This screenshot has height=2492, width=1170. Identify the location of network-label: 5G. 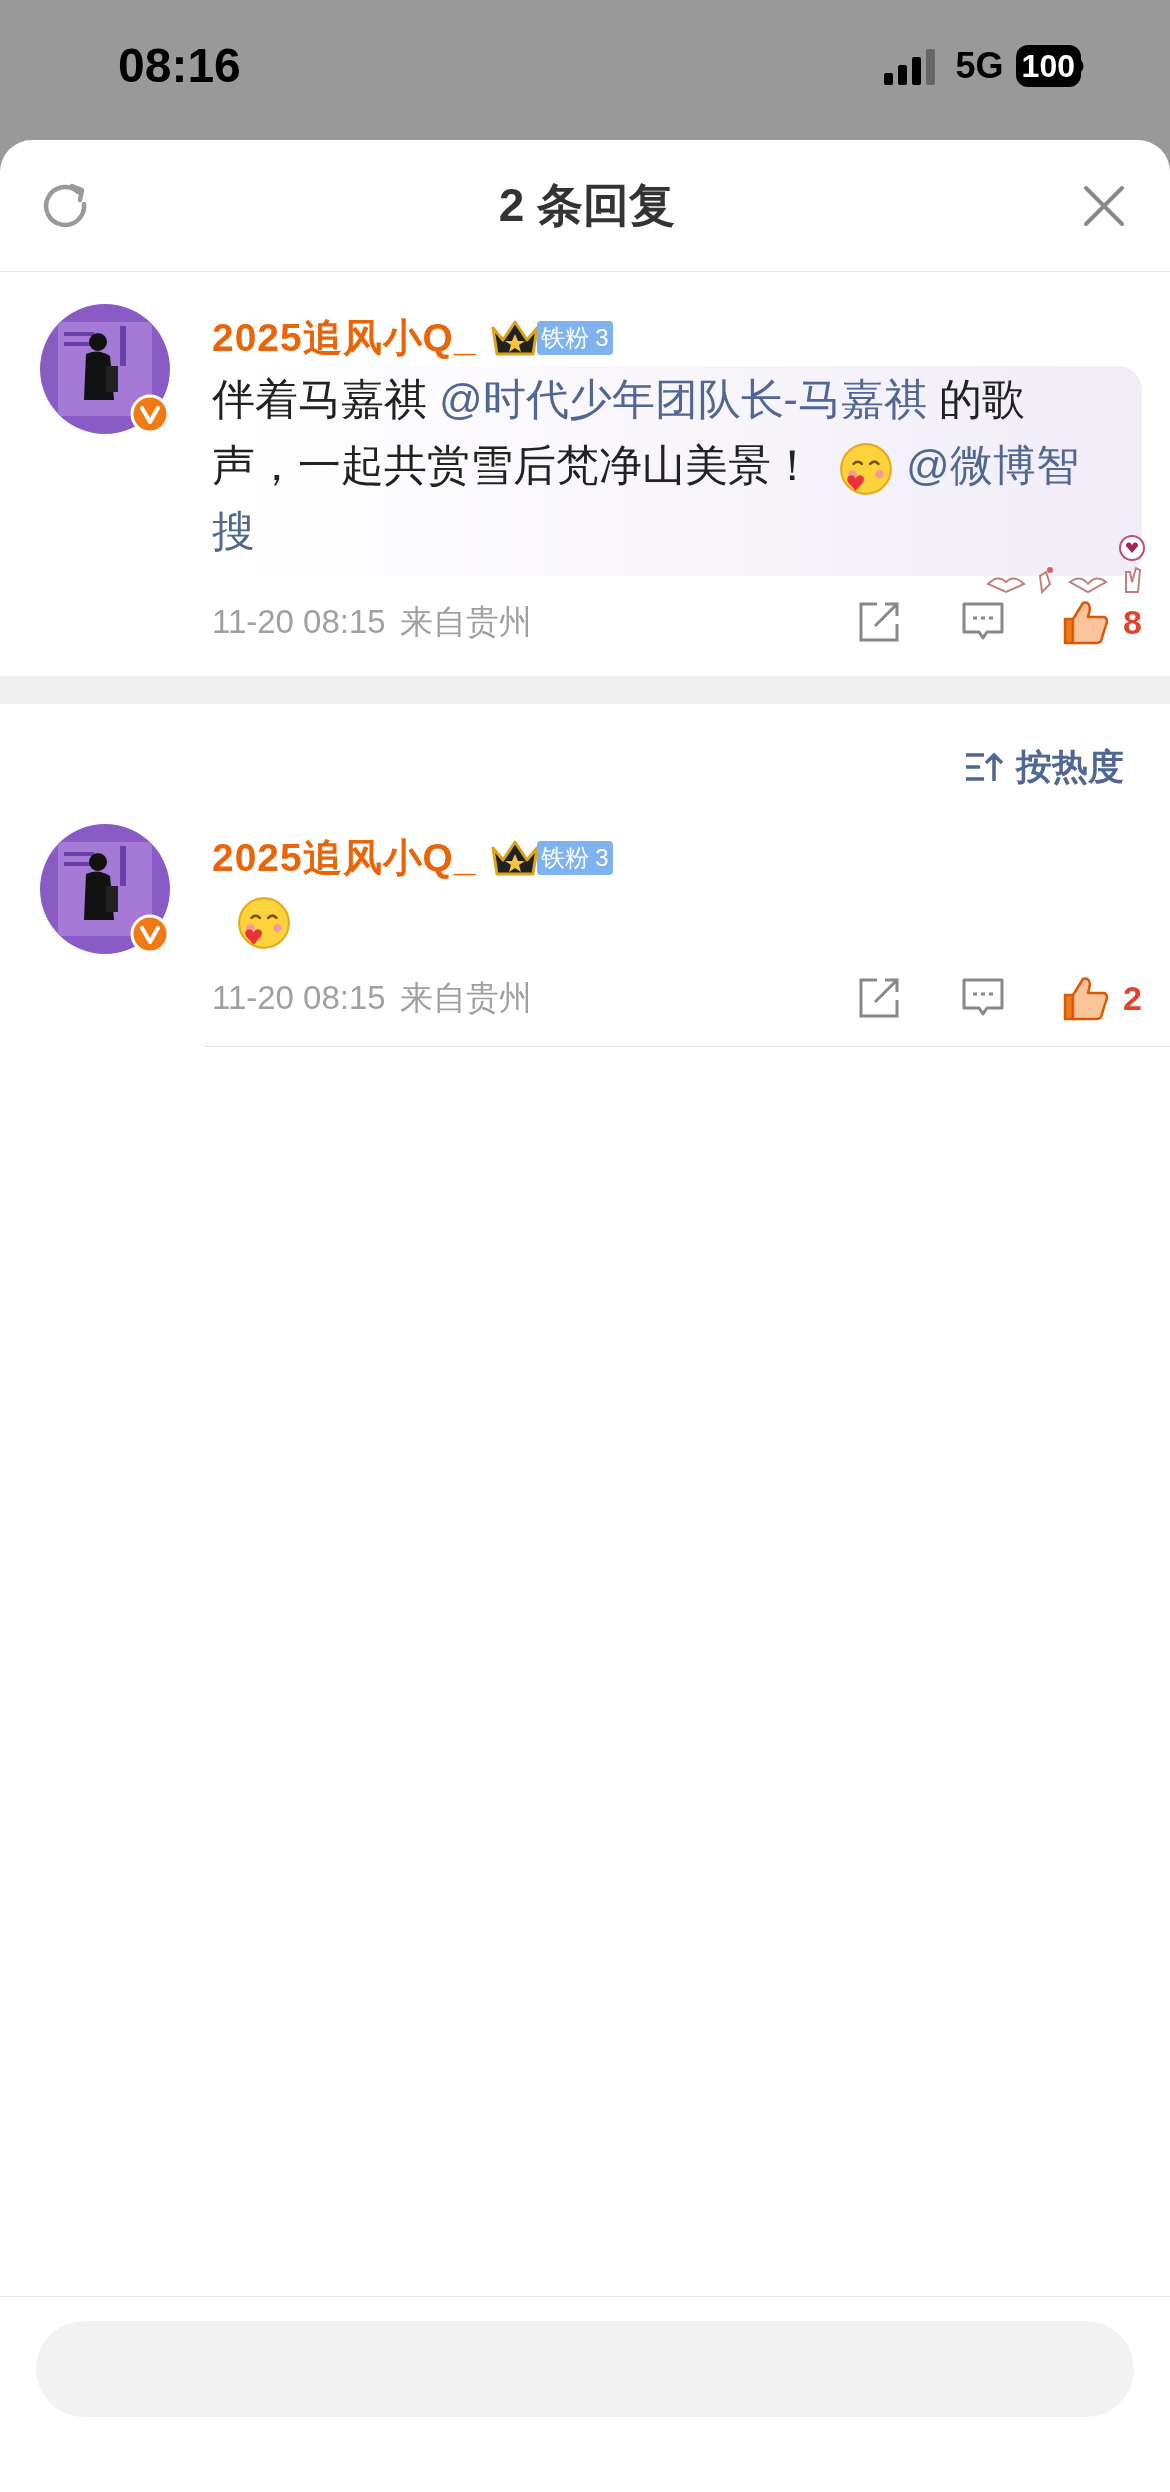
(979, 66).